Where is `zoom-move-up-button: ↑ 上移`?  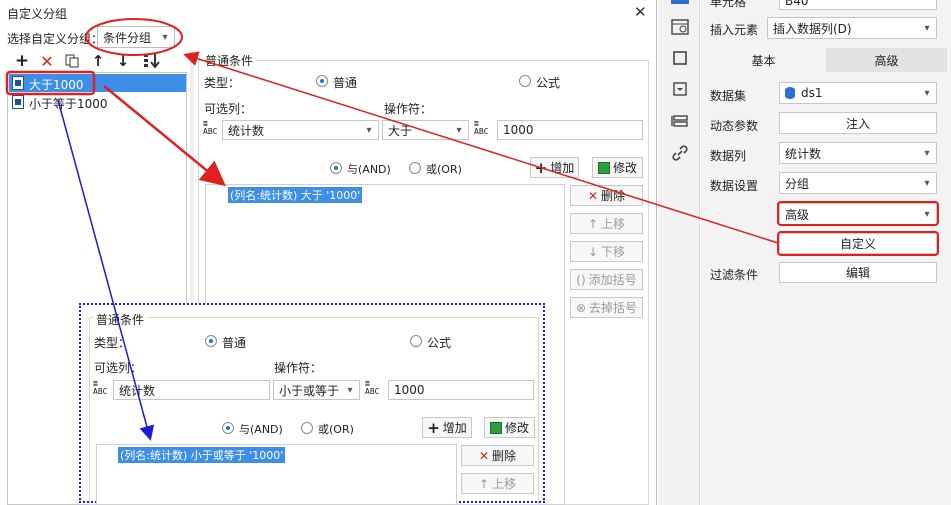 zoom-move-up-button: ↑ 上移 is located at coordinates (497, 483).